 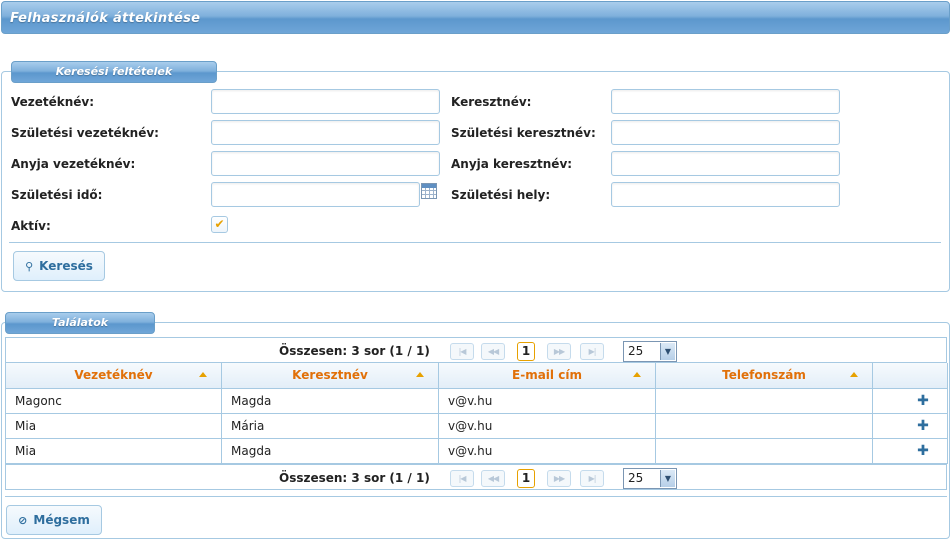 I want to click on column-header-email: E-mail cím, so click(x=547, y=376).